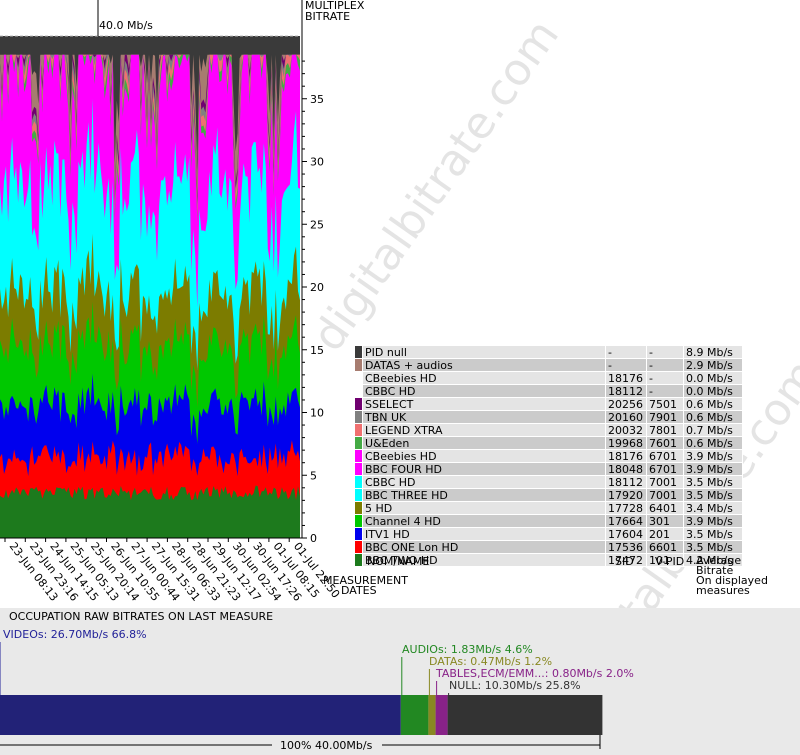 This screenshot has width=800, height=755. What do you see at coordinates (317, 413) in the screenshot?
I see `y-tick-label: 10` at bounding box center [317, 413].